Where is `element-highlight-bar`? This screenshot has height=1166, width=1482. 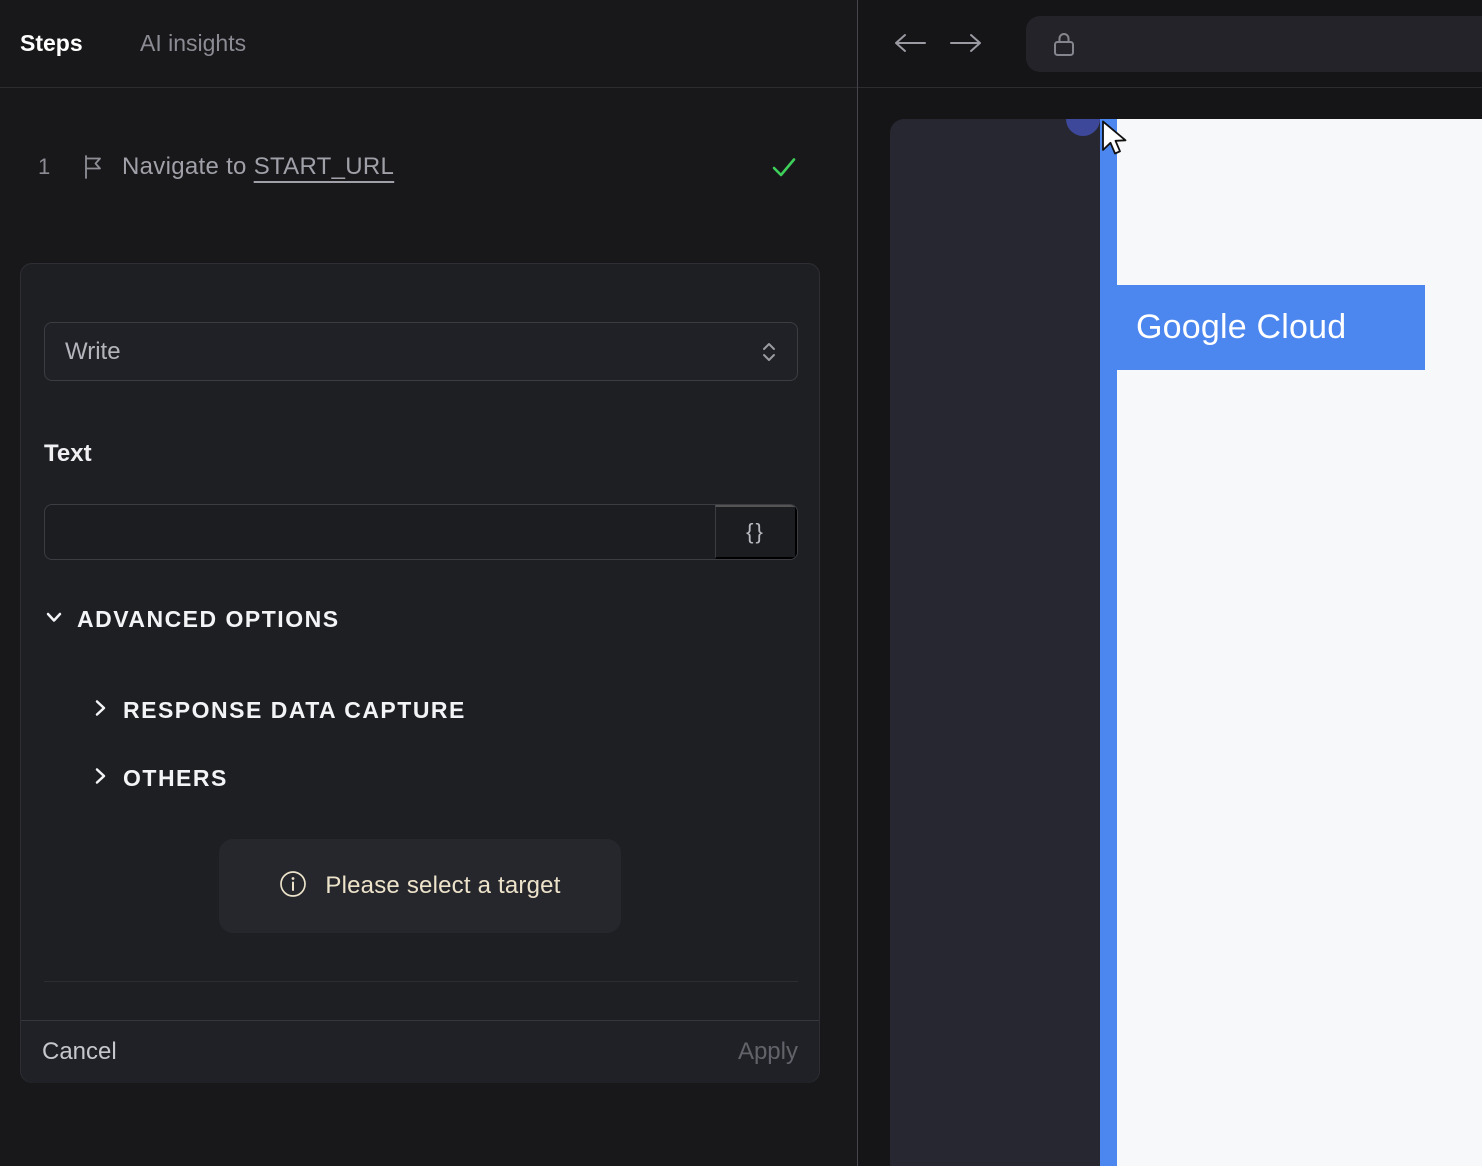
element-highlight-bar is located at coordinates (1108, 642).